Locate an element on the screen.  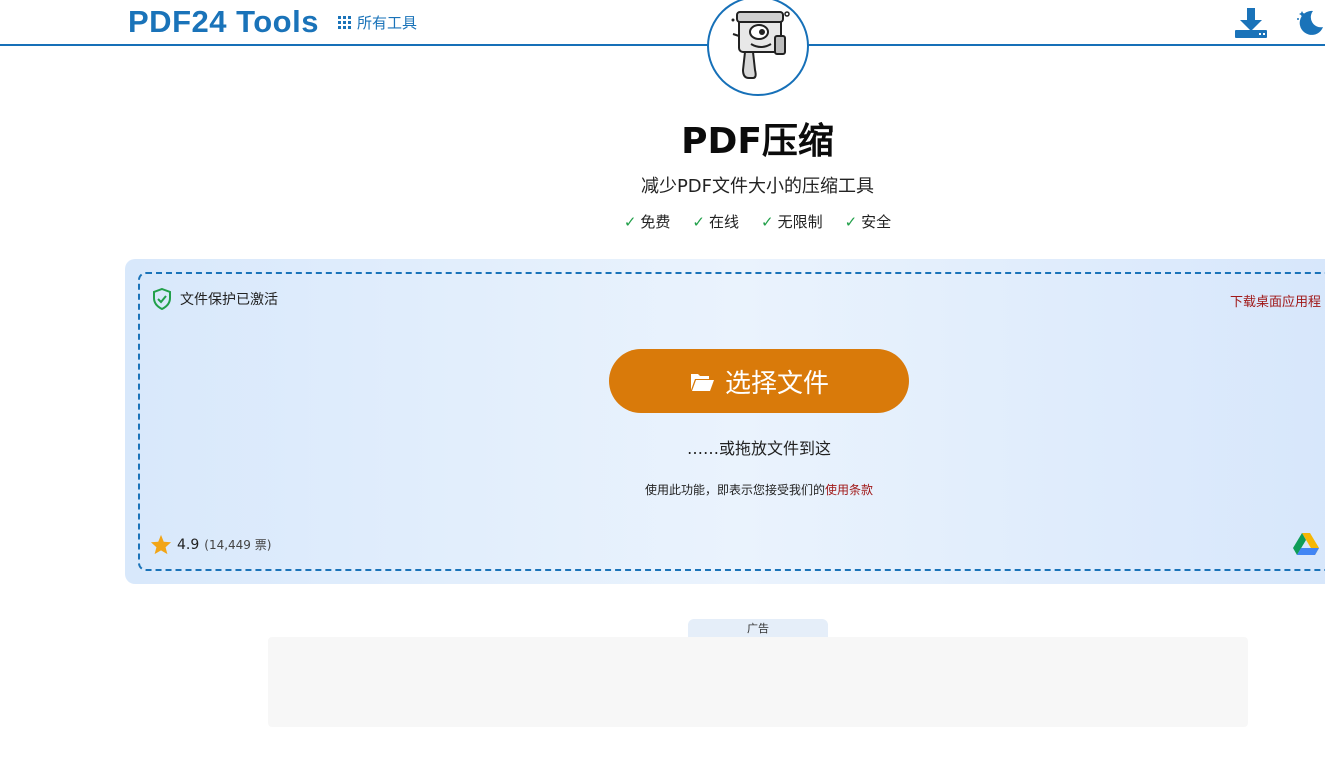
star-icon is located at coordinates (161, 544).